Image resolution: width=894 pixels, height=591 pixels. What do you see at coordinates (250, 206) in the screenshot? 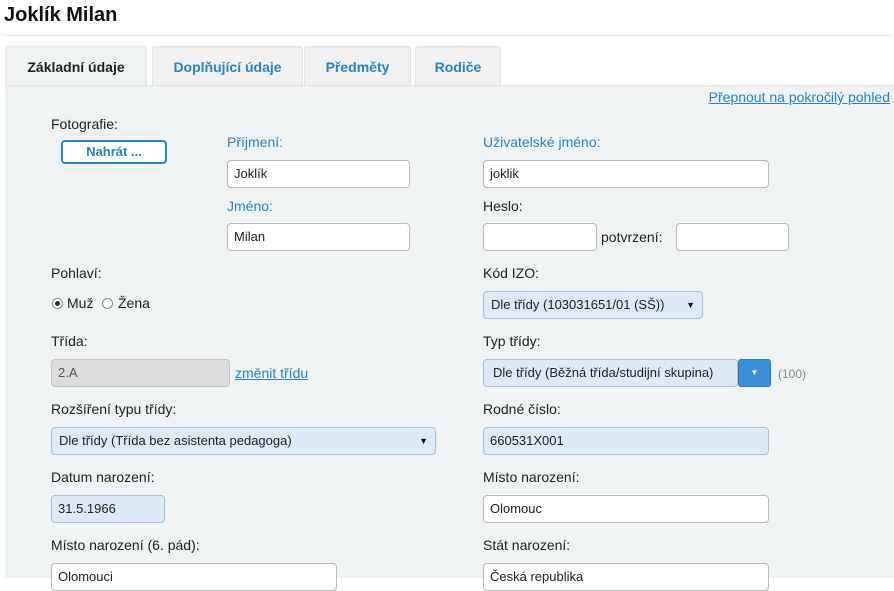
I see `firstname-label: Jméno:` at bounding box center [250, 206].